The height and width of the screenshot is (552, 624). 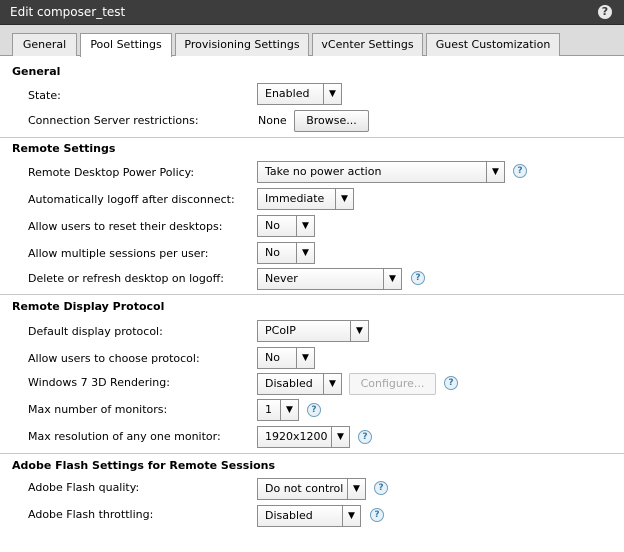 I want to click on flash-quality-dropdown: Do not control ▼, so click(x=311, y=489).